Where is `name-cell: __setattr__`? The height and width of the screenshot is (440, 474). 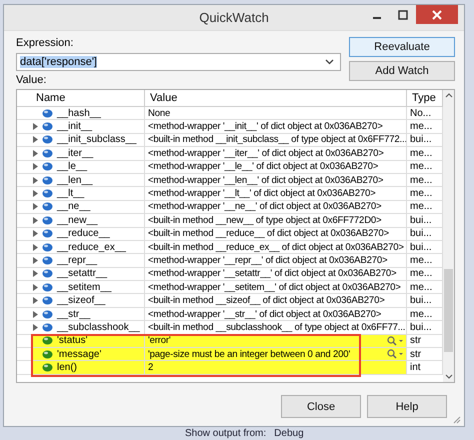
name-cell: __setattr__ is located at coordinates (82, 274).